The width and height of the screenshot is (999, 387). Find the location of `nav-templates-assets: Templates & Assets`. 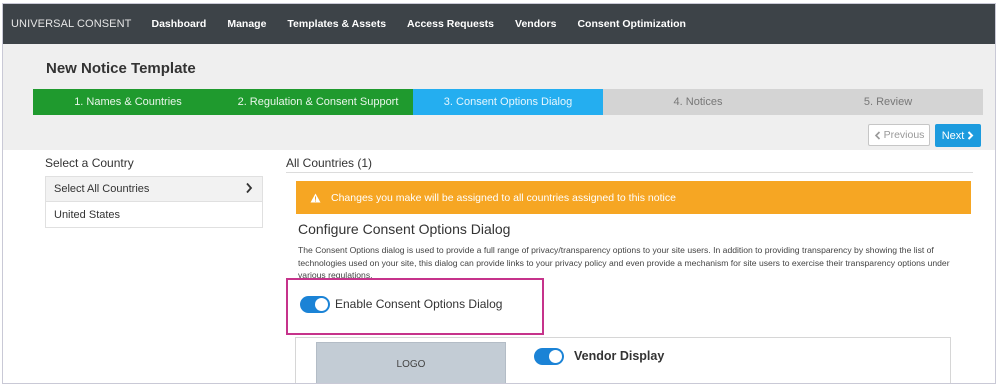

nav-templates-assets: Templates & Assets is located at coordinates (336, 24).